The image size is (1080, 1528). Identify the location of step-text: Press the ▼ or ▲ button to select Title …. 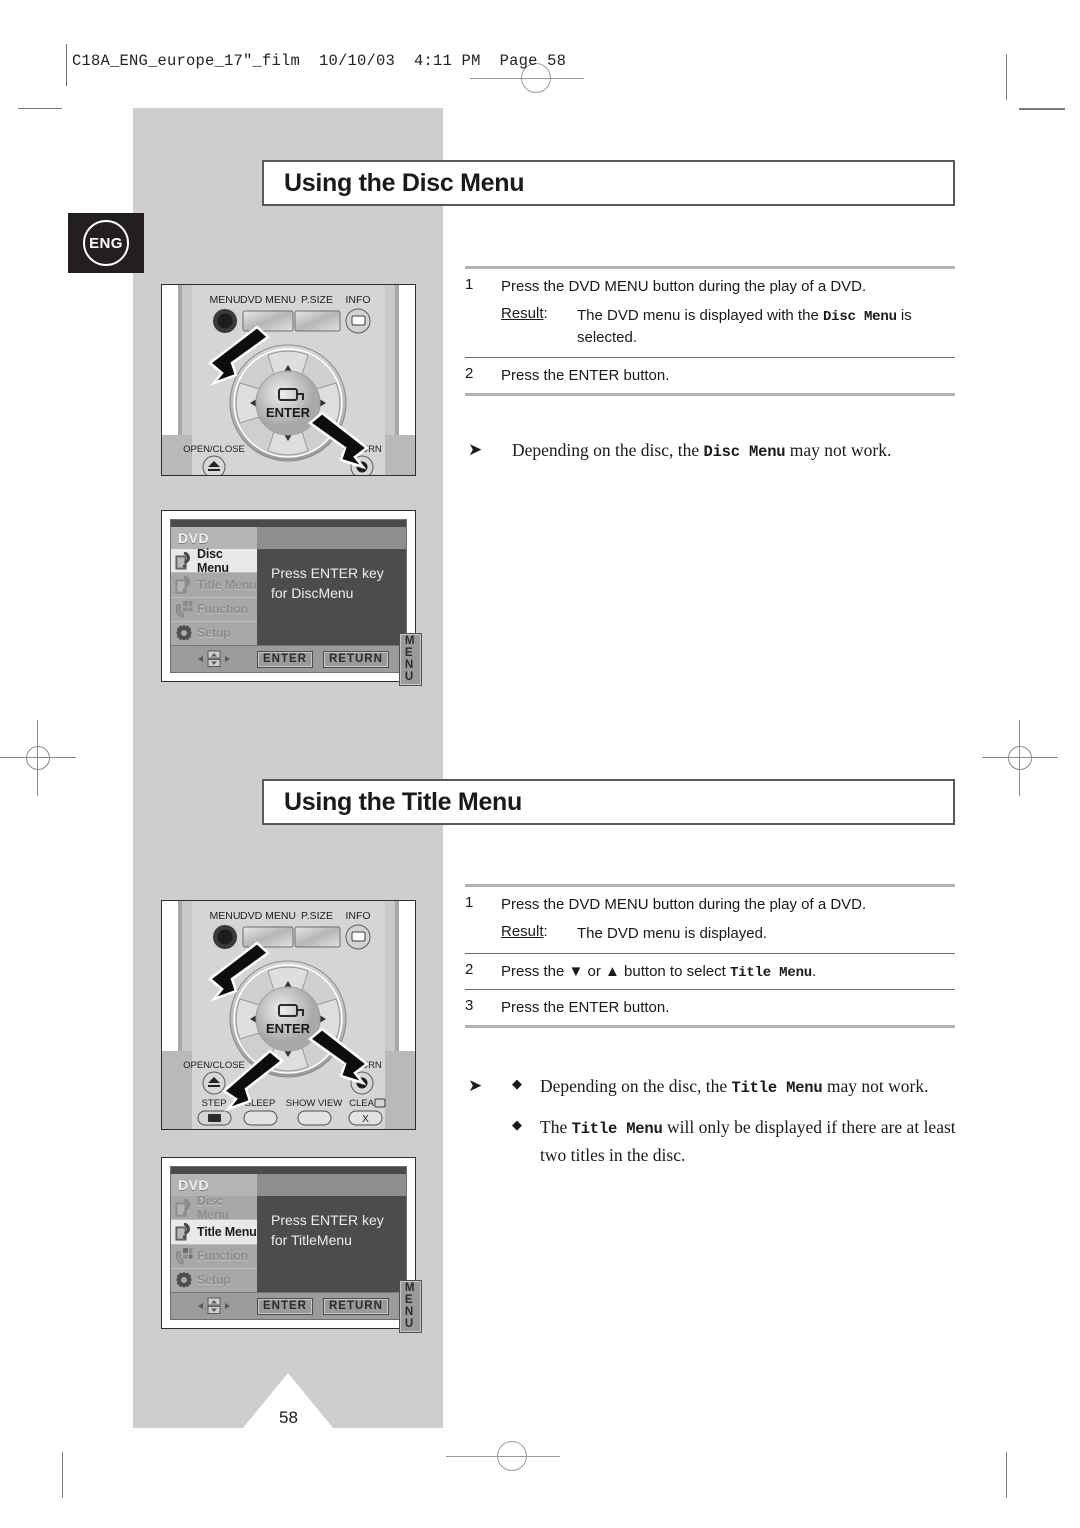
(658, 972).